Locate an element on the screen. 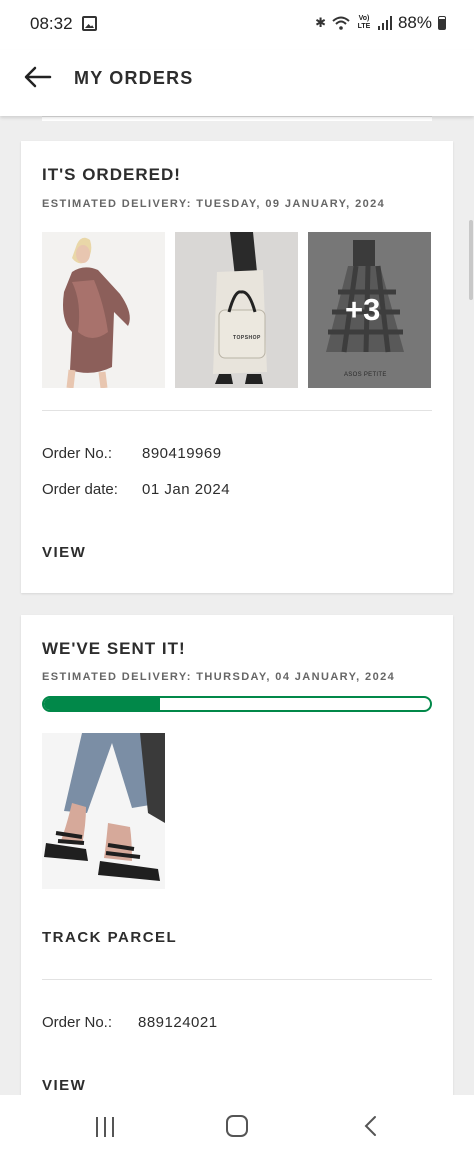 The image size is (474, 1158). recent-apps-icon is located at coordinates (105, 1127).